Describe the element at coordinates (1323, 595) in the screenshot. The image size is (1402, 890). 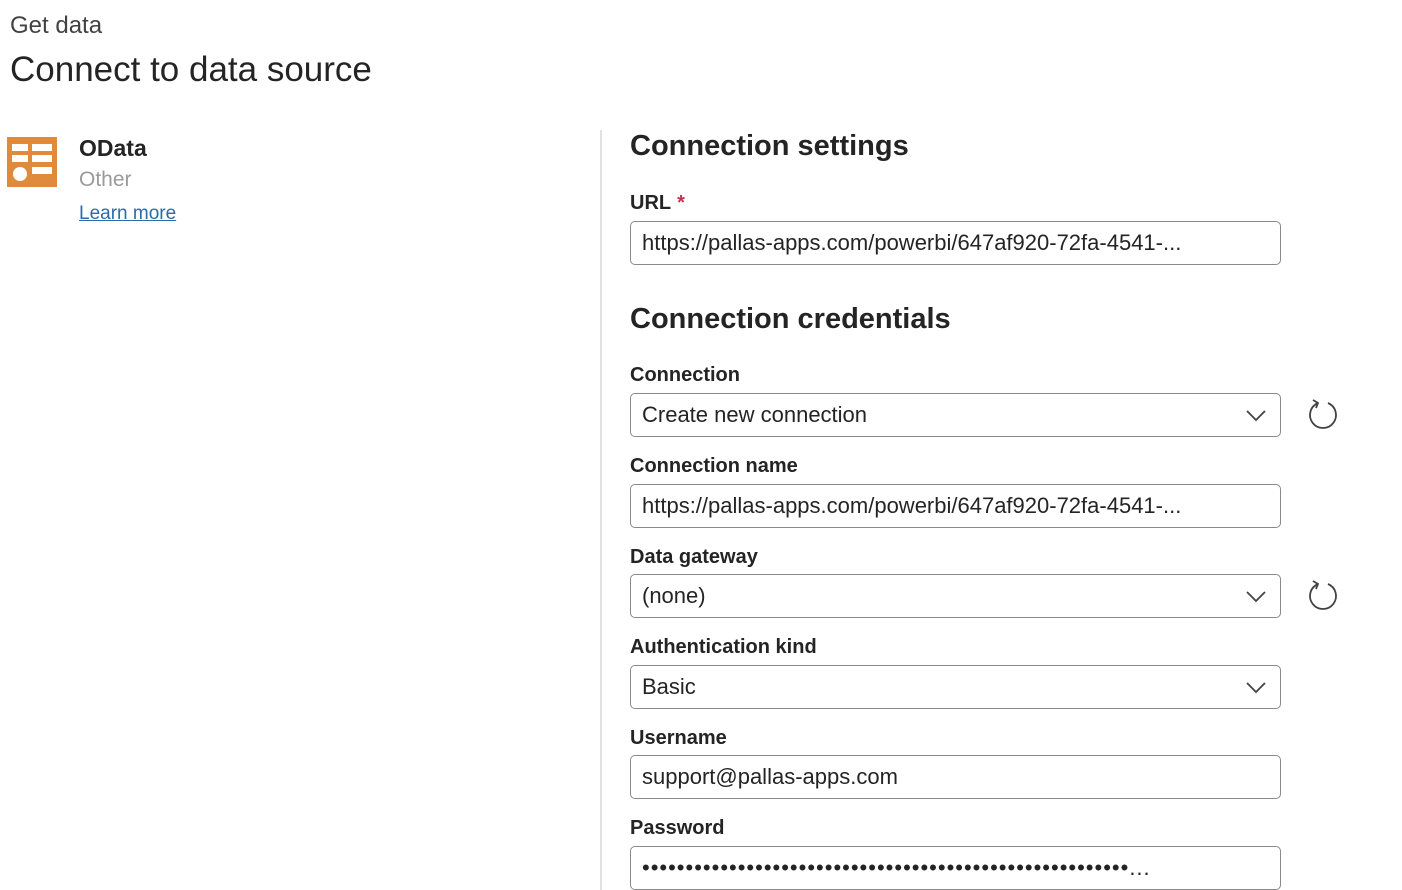
I see `refresh-gateway-icon` at that location.